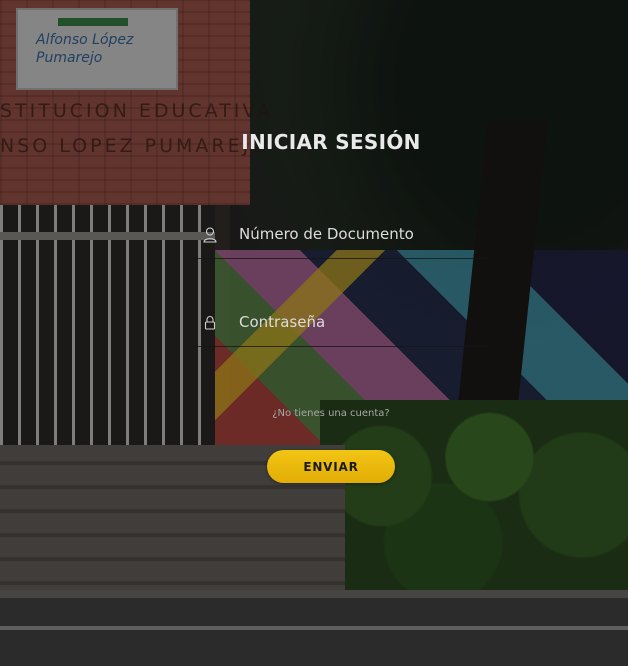 The height and width of the screenshot is (666, 628). What do you see at coordinates (210, 323) in the screenshot?
I see `lock-icon` at bounding box center [210, 323].